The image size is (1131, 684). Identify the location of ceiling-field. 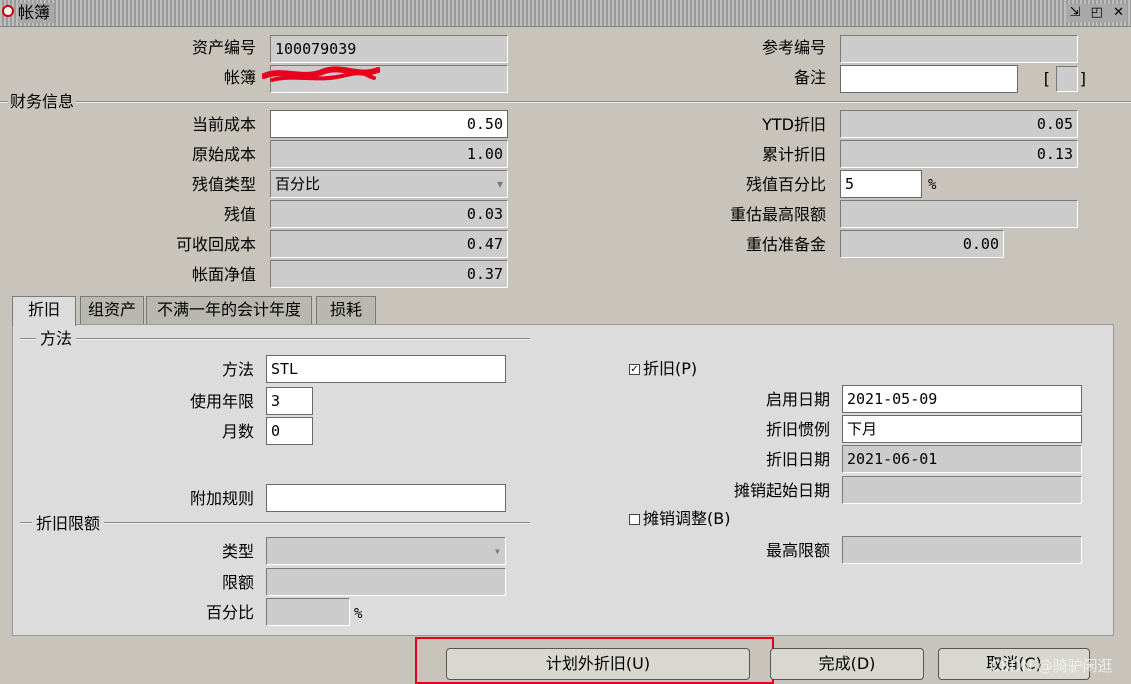
(962, 550).